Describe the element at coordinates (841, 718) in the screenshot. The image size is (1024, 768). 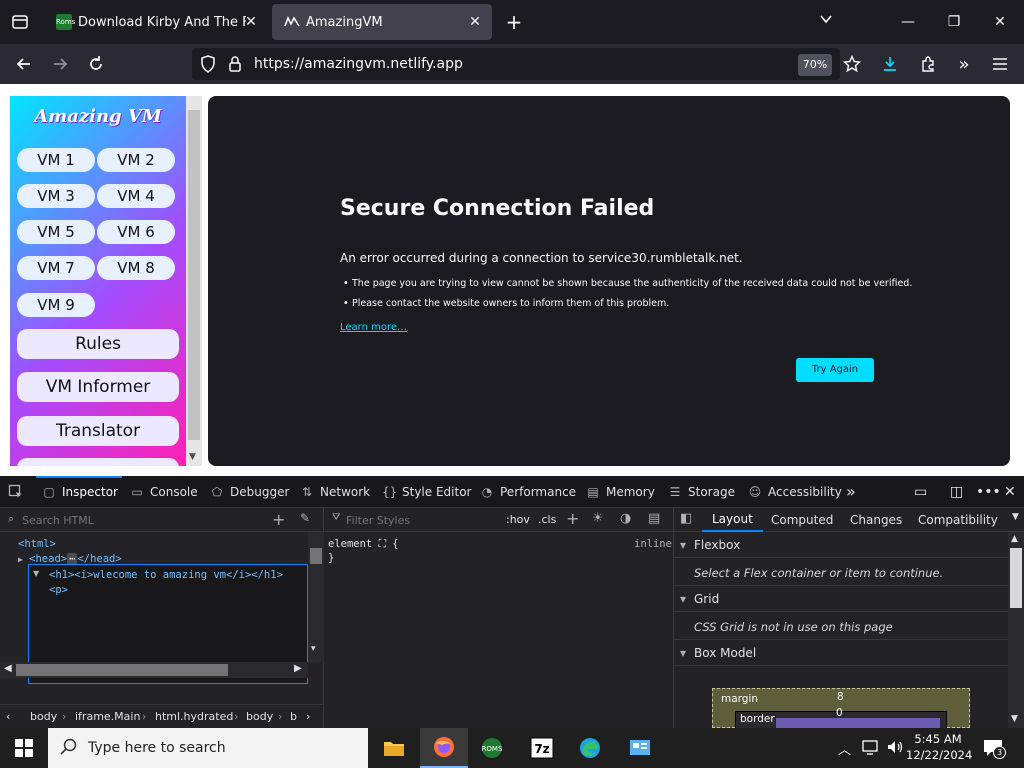
I see `box-model-border: border 0` at that location.